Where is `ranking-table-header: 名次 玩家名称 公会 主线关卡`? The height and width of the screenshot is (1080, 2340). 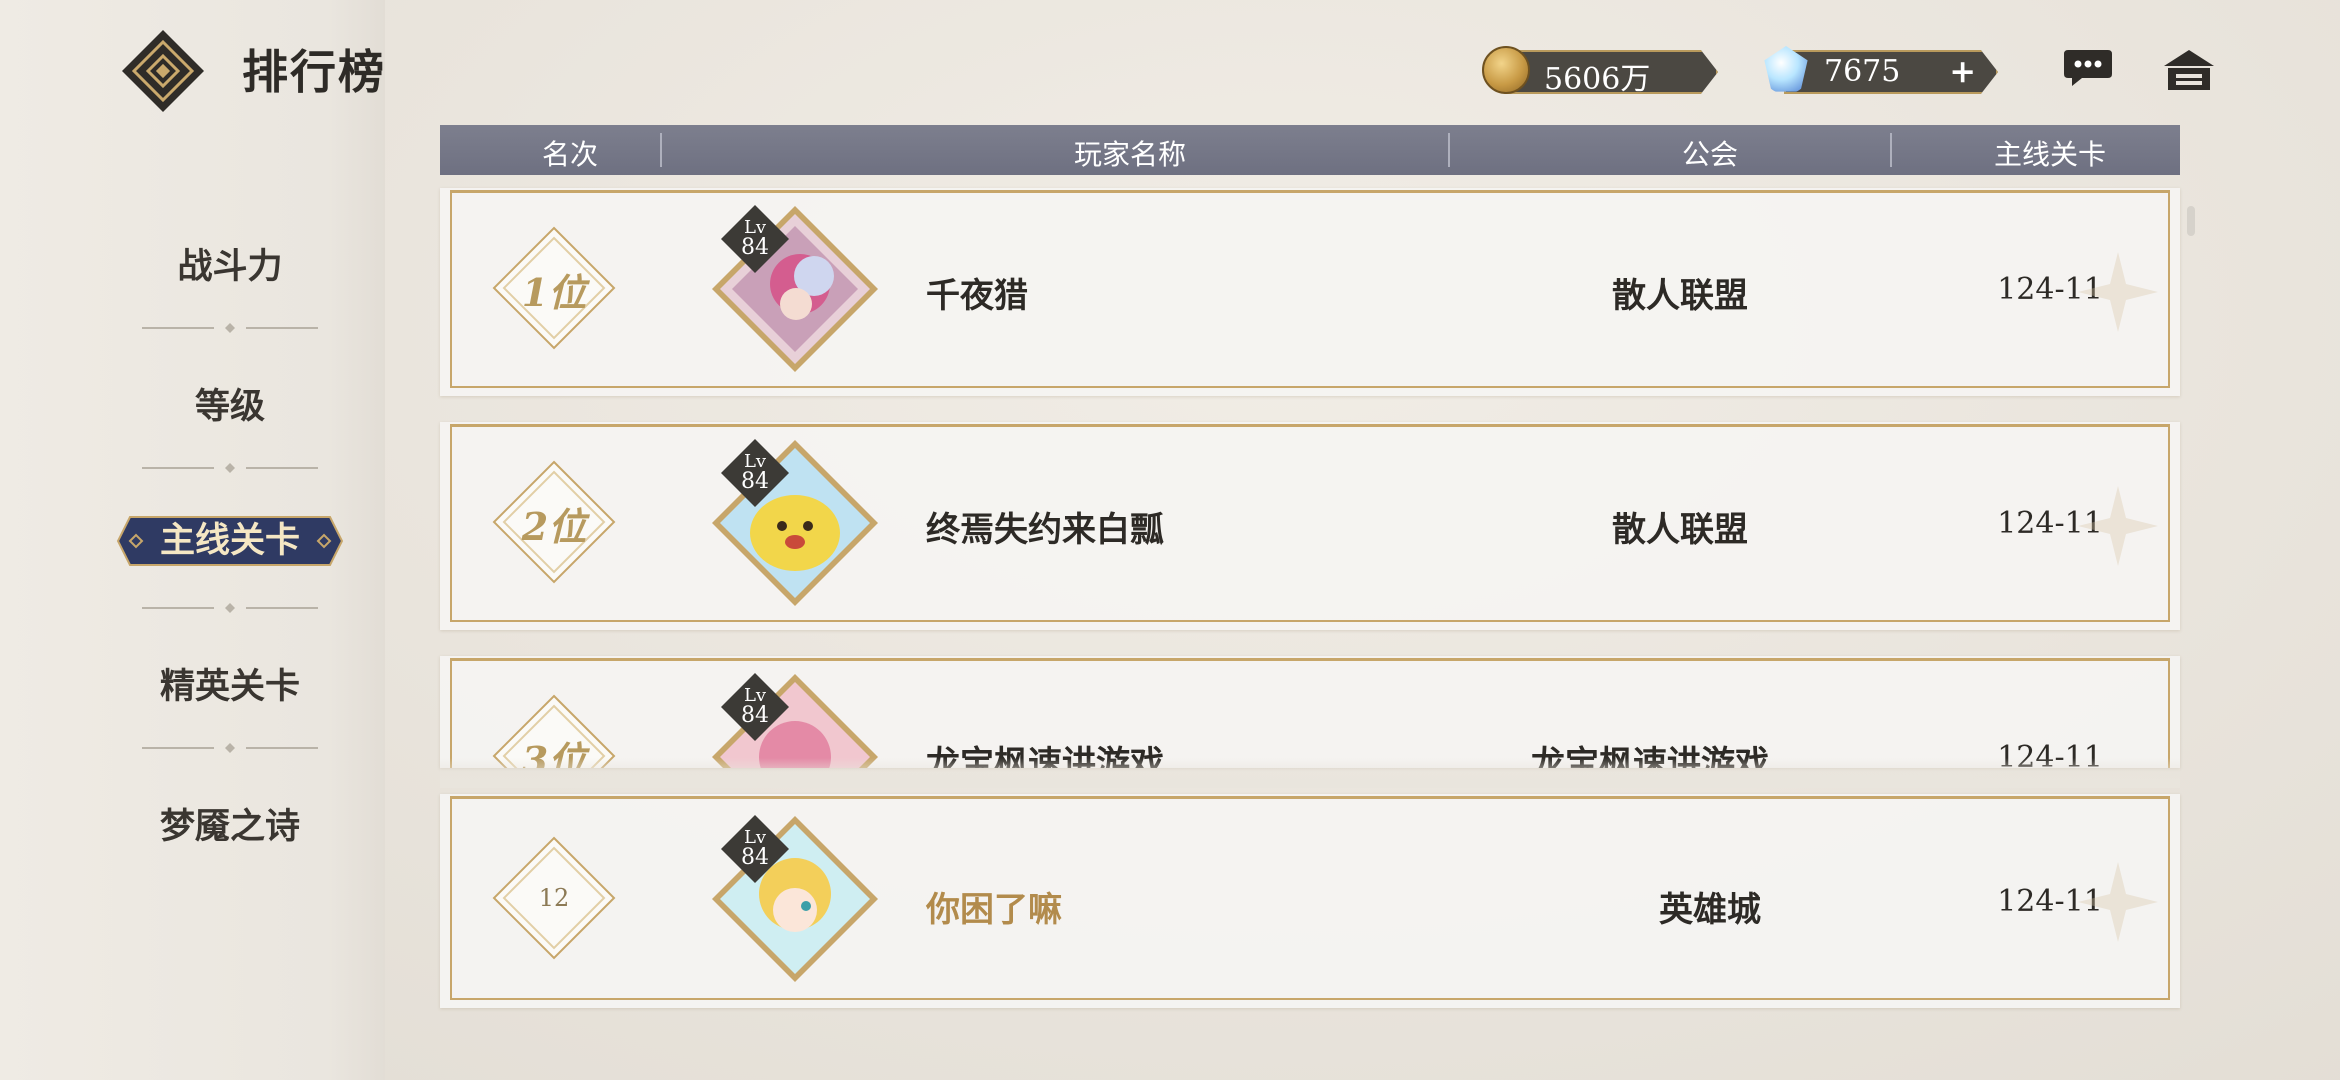 ranking-table-header: 名次 玩家名称 公会 主线关卡 is located at coordinates (1310, 150).